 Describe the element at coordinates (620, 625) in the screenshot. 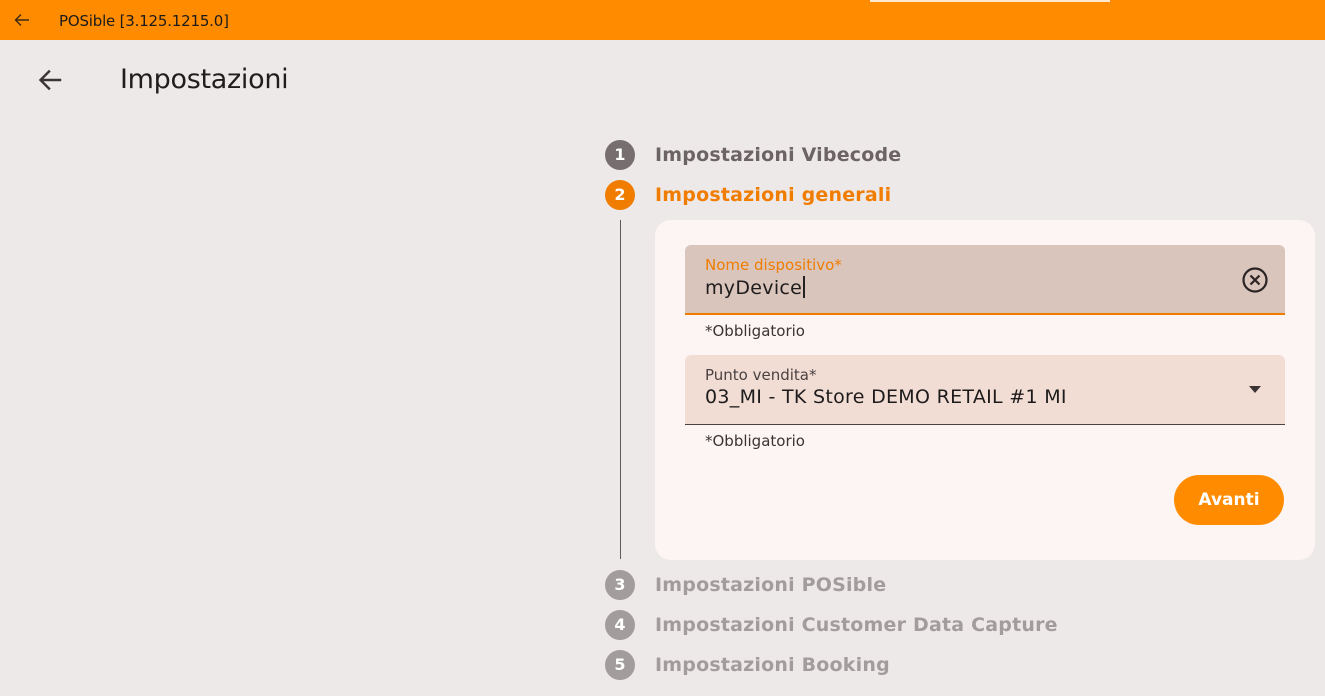

I see `step-number: 4` at that location.